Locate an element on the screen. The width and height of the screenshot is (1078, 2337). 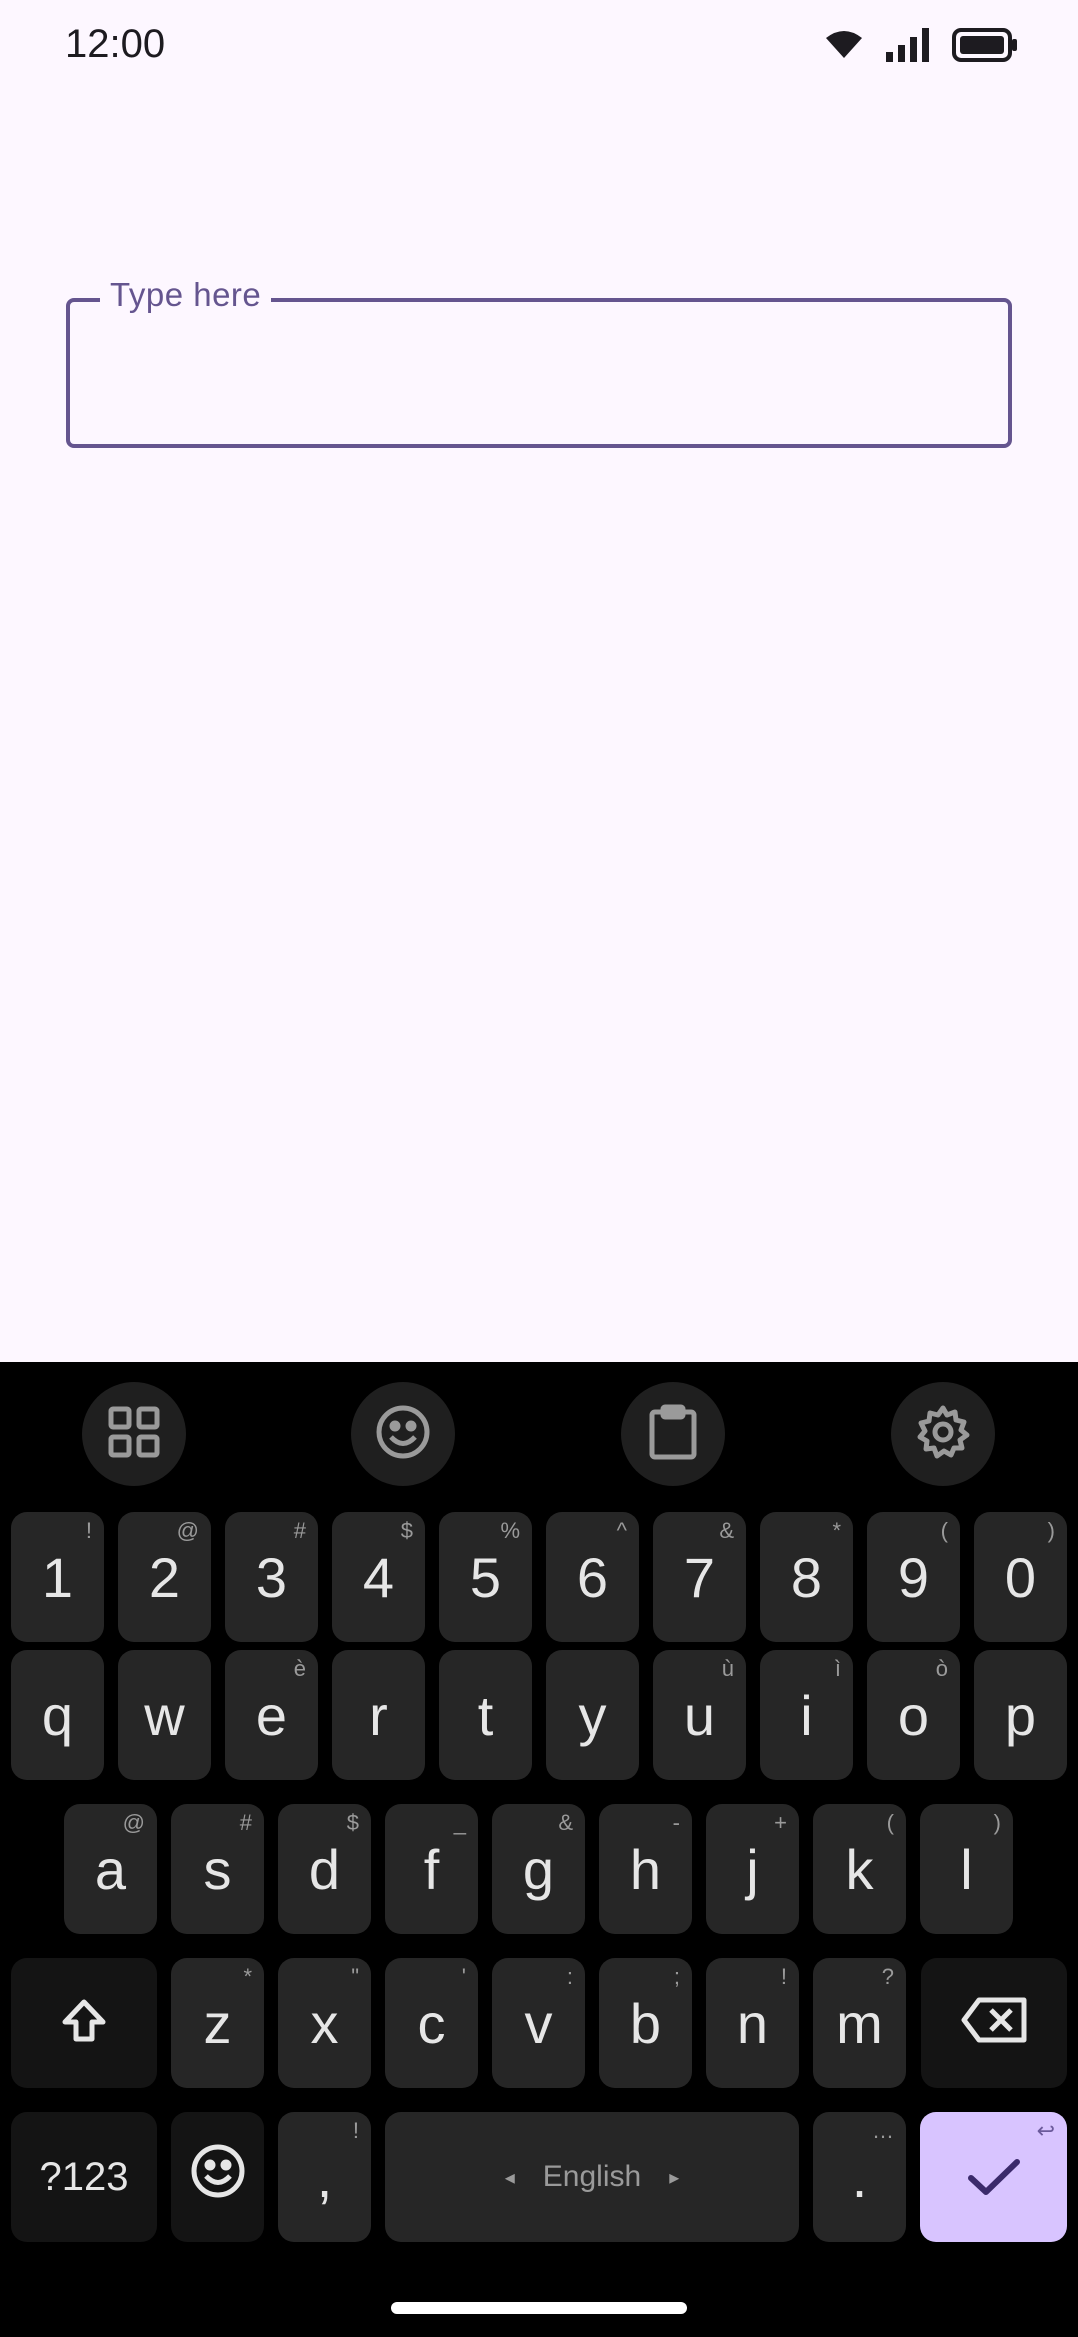
key-r: r is located at coordinates (378, 1715).